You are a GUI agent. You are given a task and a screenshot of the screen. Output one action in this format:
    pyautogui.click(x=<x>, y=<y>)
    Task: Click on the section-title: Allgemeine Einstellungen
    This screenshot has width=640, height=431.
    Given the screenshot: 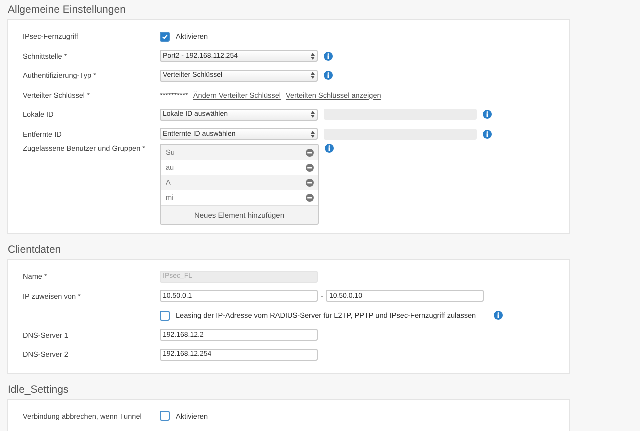 What is the action you would take?
    pyautogui.click(x=67, y=10)
    